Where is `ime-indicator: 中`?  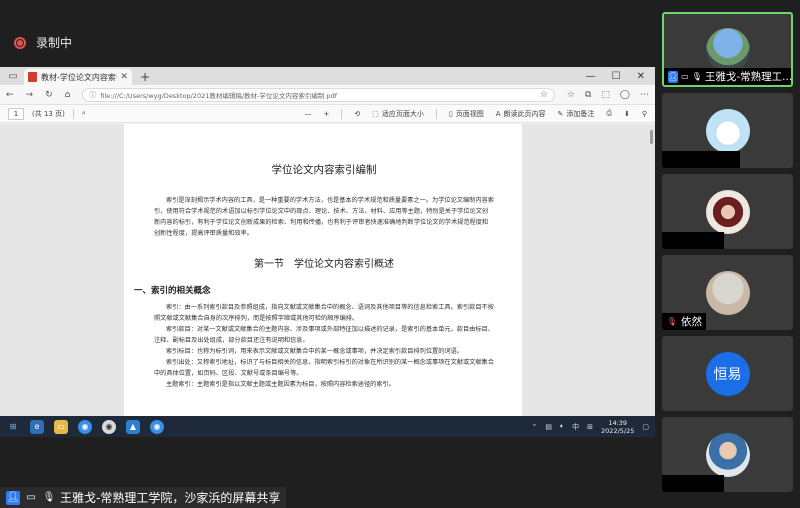 ime-indicator: 中 is located at coordinates (575, 427).